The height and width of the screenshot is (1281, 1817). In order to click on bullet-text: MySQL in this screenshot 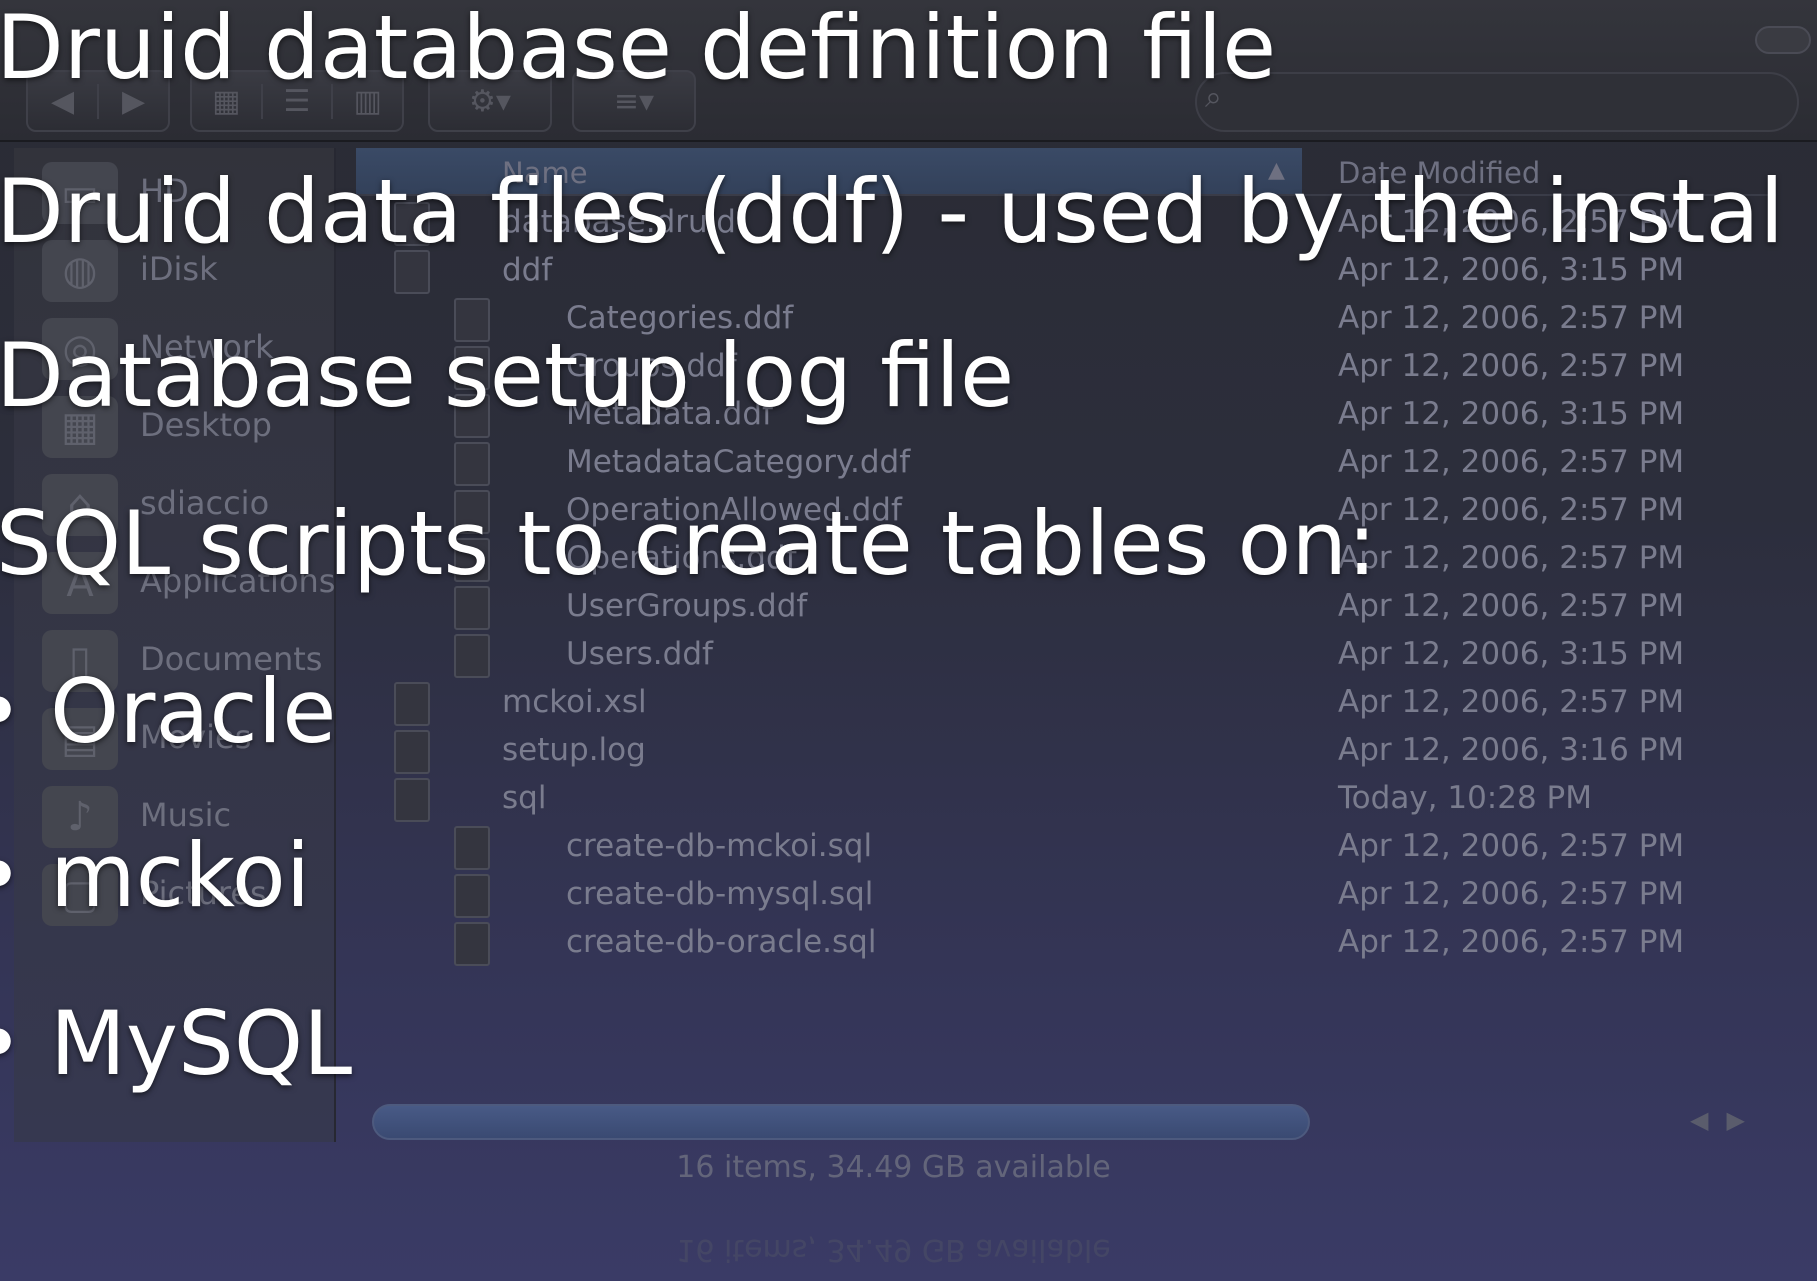, I will do `click(201, 1043)`.